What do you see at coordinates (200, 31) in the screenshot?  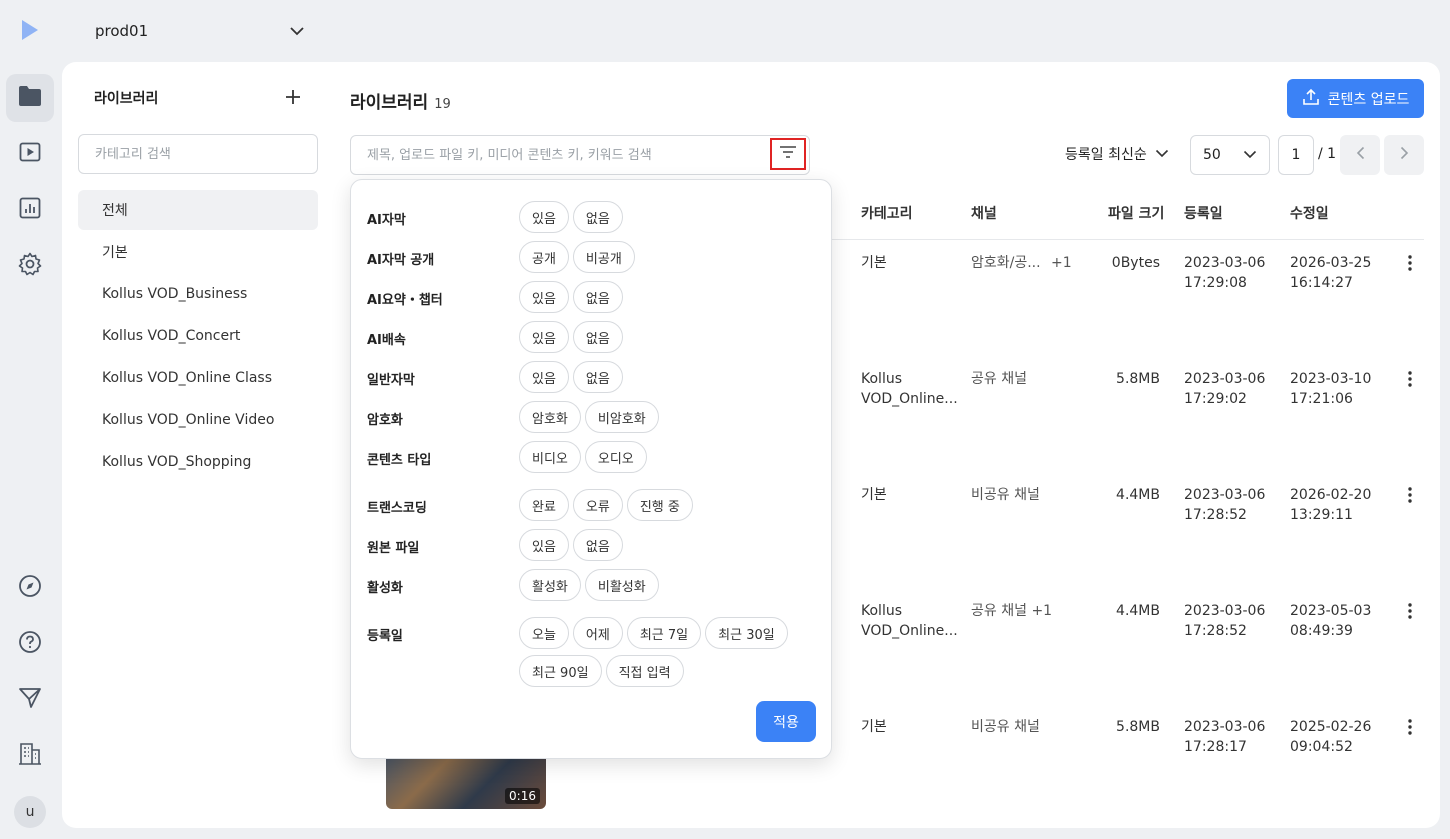 I see `project-selector: prod01` at bounding box center [200, 31].